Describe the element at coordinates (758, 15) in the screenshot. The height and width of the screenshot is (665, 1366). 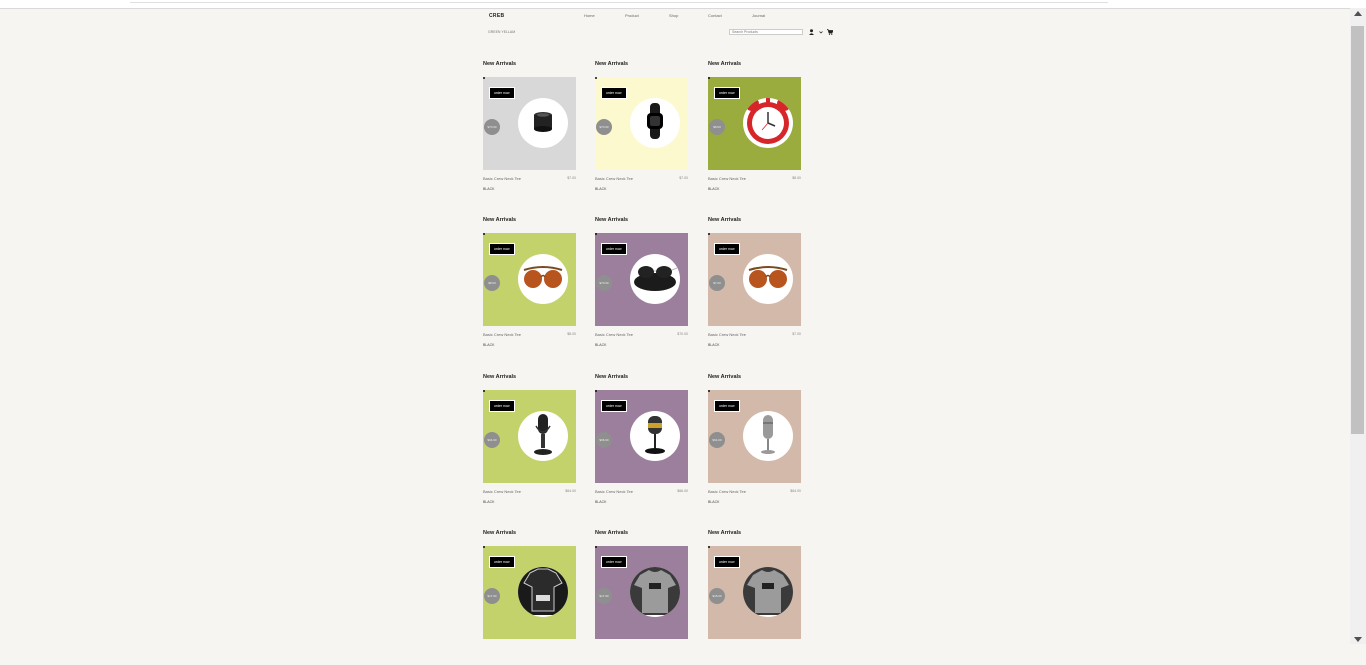
I see `nav-journal: Journal` at that location.